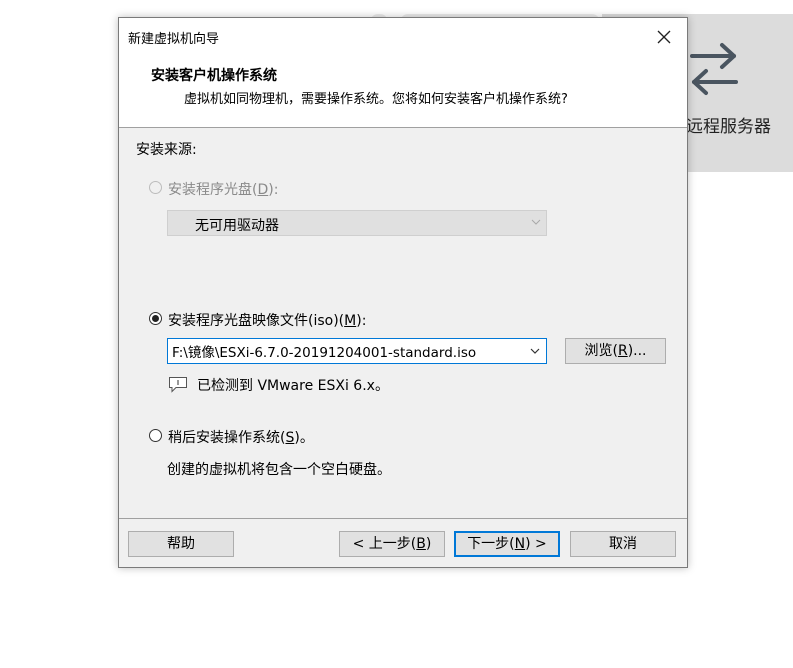 The width and height of the screenshot is (793, 668). What do you see at coordinates (623, 544) in the screenshot?
I see `cancel-button: 取消` at bounding box center [623, 544].